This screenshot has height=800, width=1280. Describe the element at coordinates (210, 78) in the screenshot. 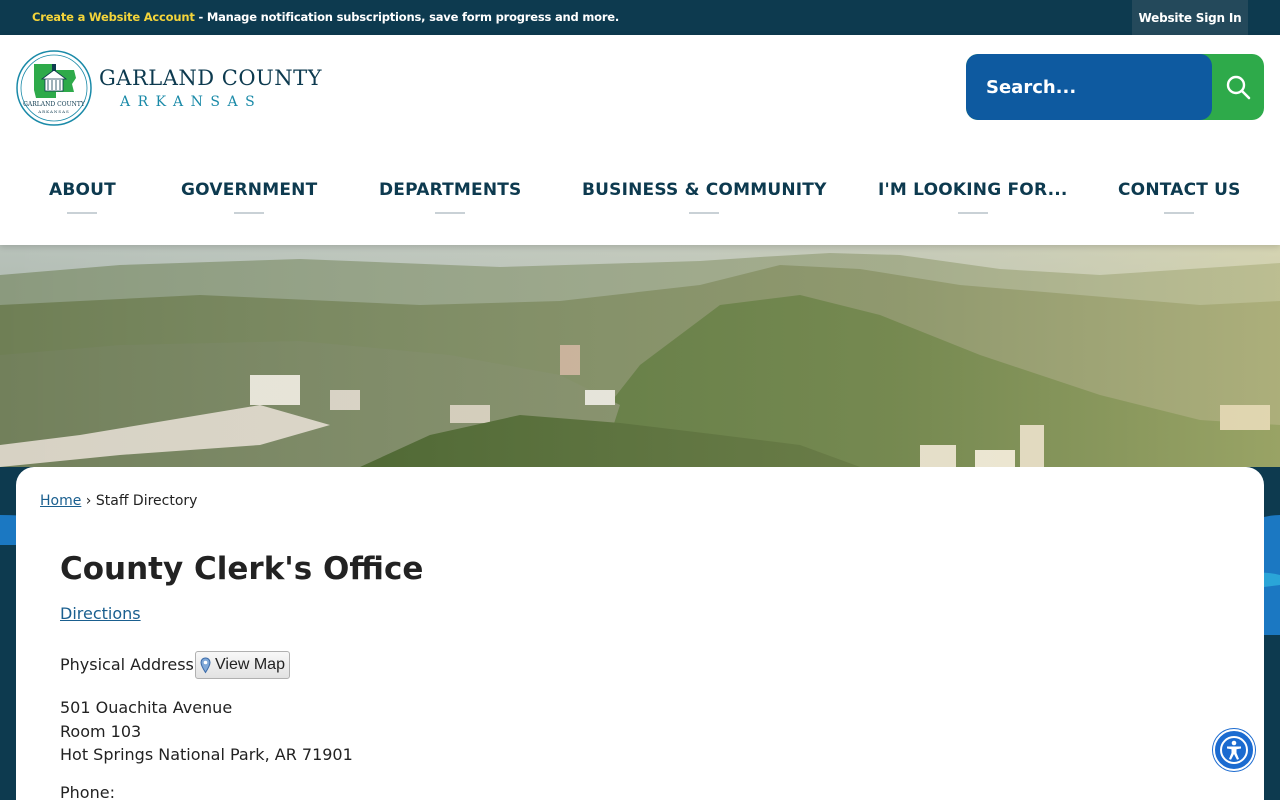

I see `logo-title: GARLAND COUNTY` at that location.